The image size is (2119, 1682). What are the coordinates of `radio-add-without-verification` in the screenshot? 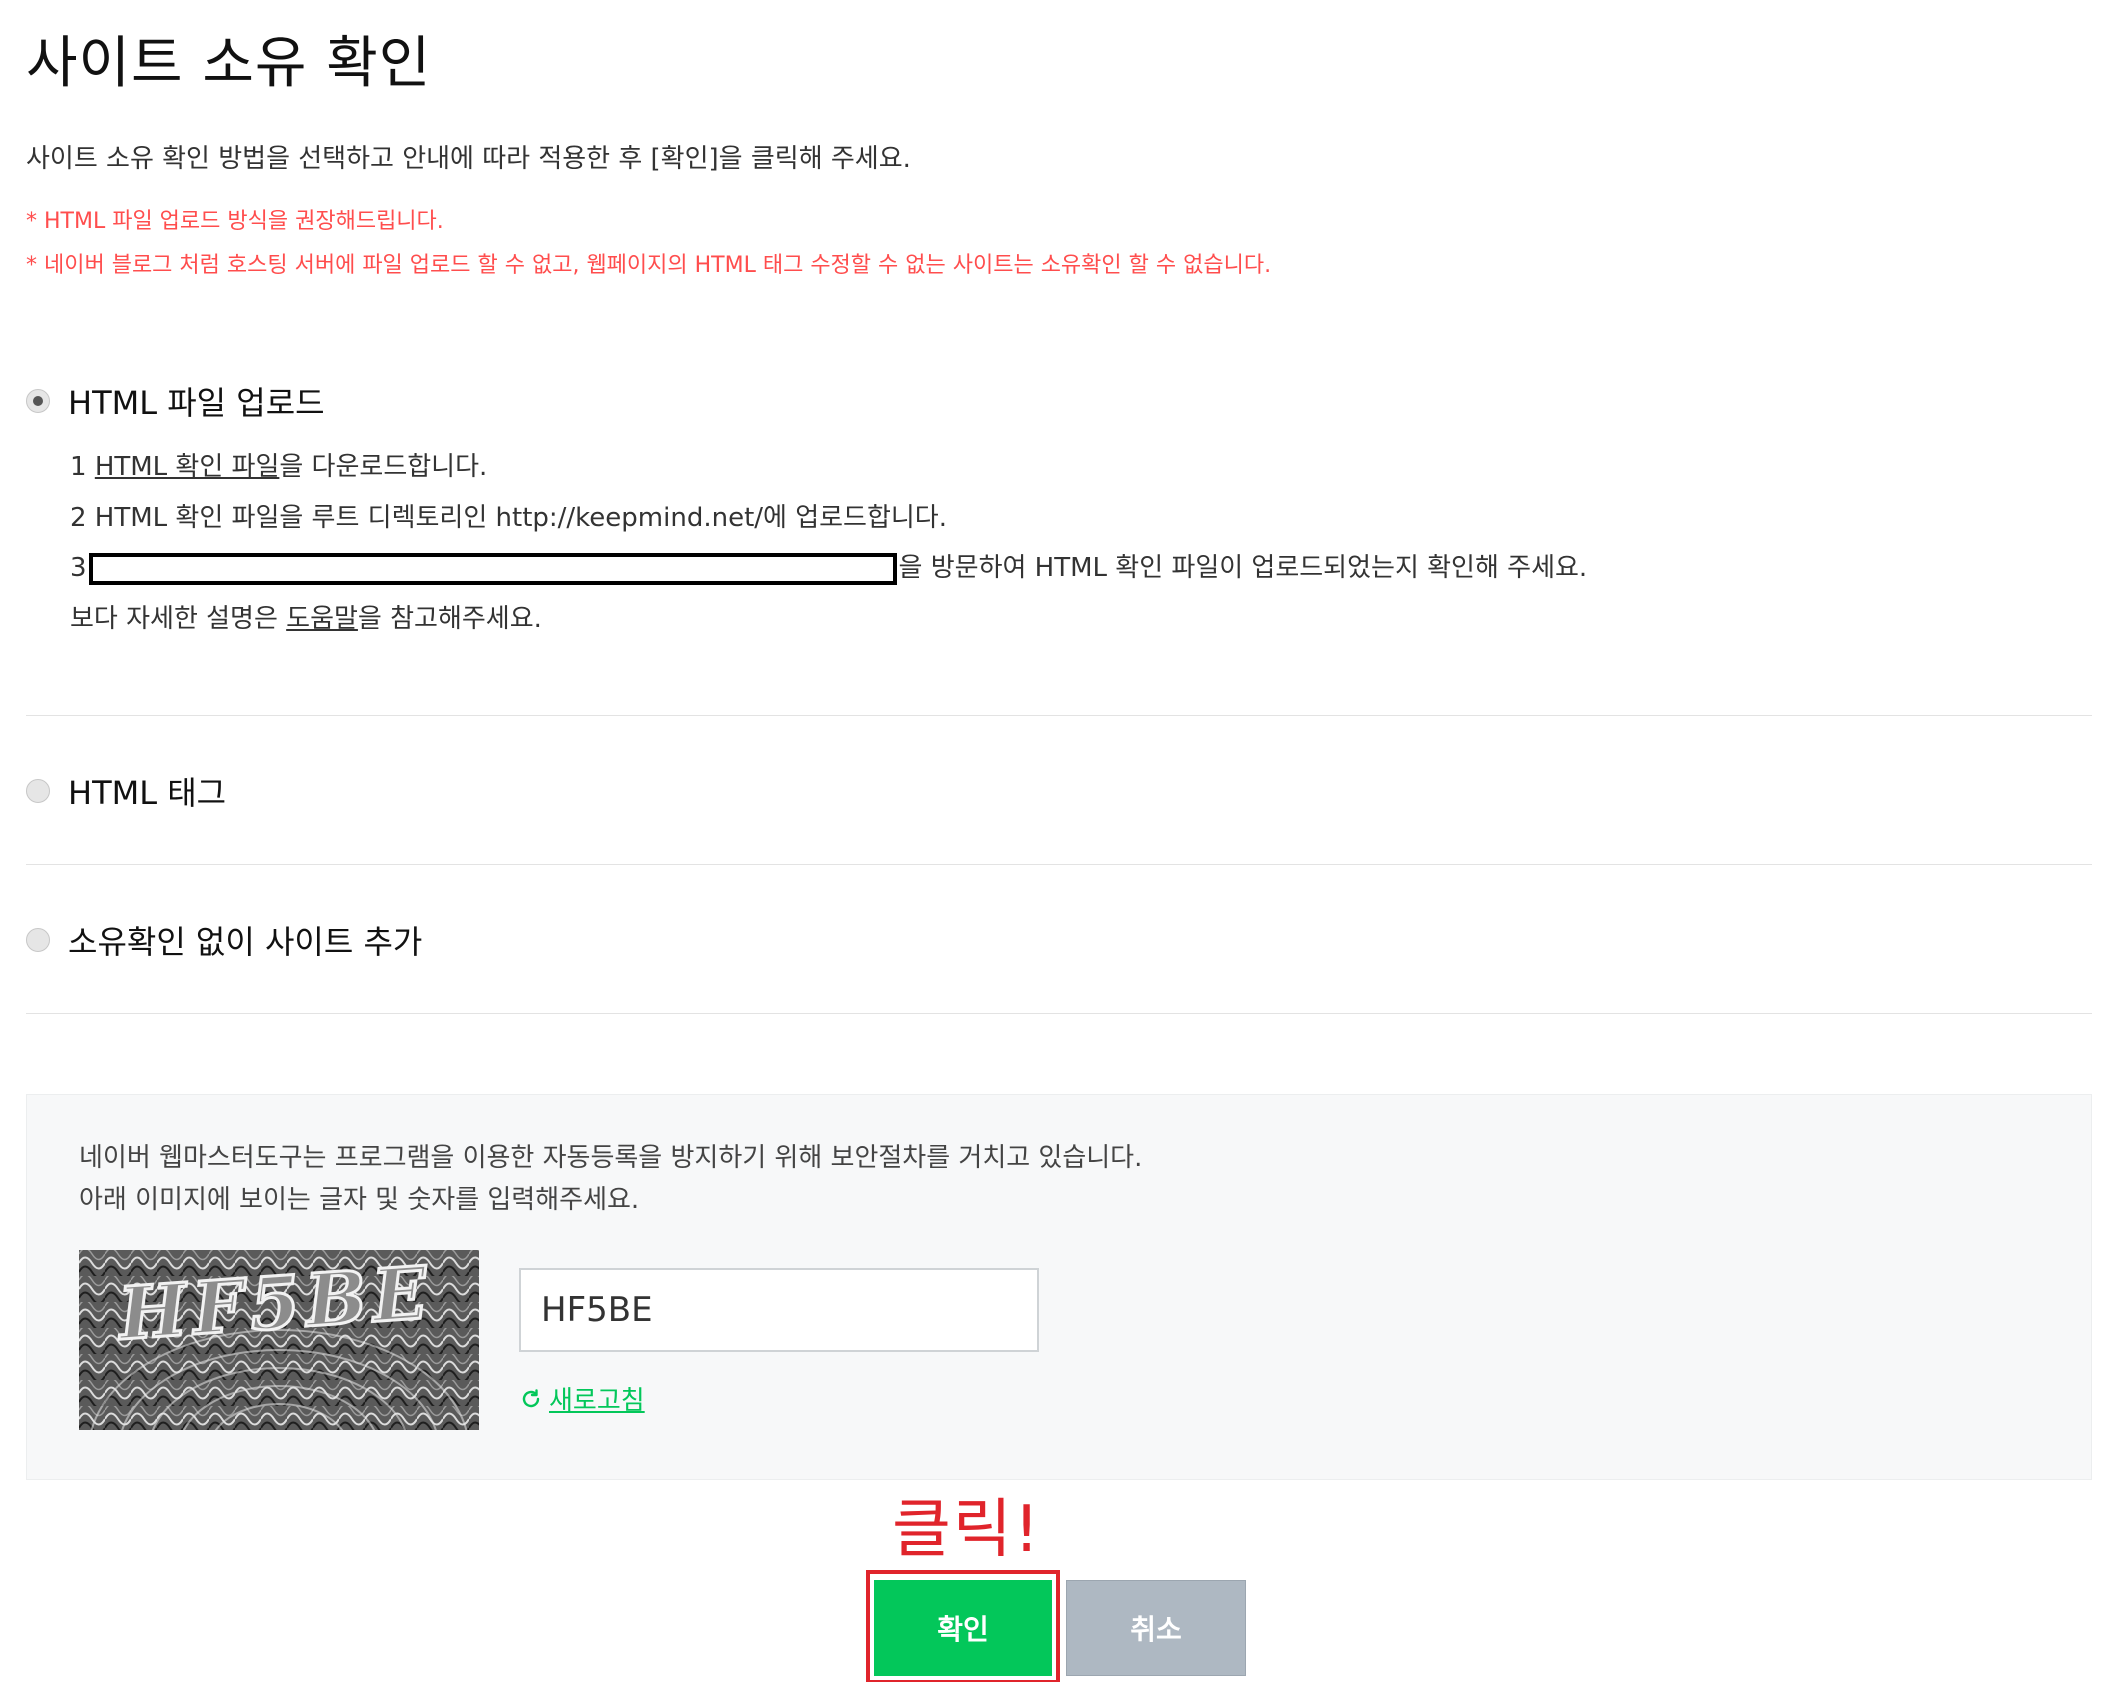 It's located at (38, 940).